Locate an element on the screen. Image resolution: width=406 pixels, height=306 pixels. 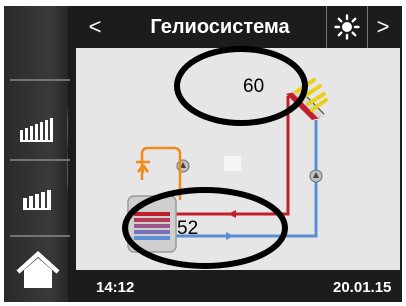
clock-date: 20.01.15 is located at coordinates (362, 287).